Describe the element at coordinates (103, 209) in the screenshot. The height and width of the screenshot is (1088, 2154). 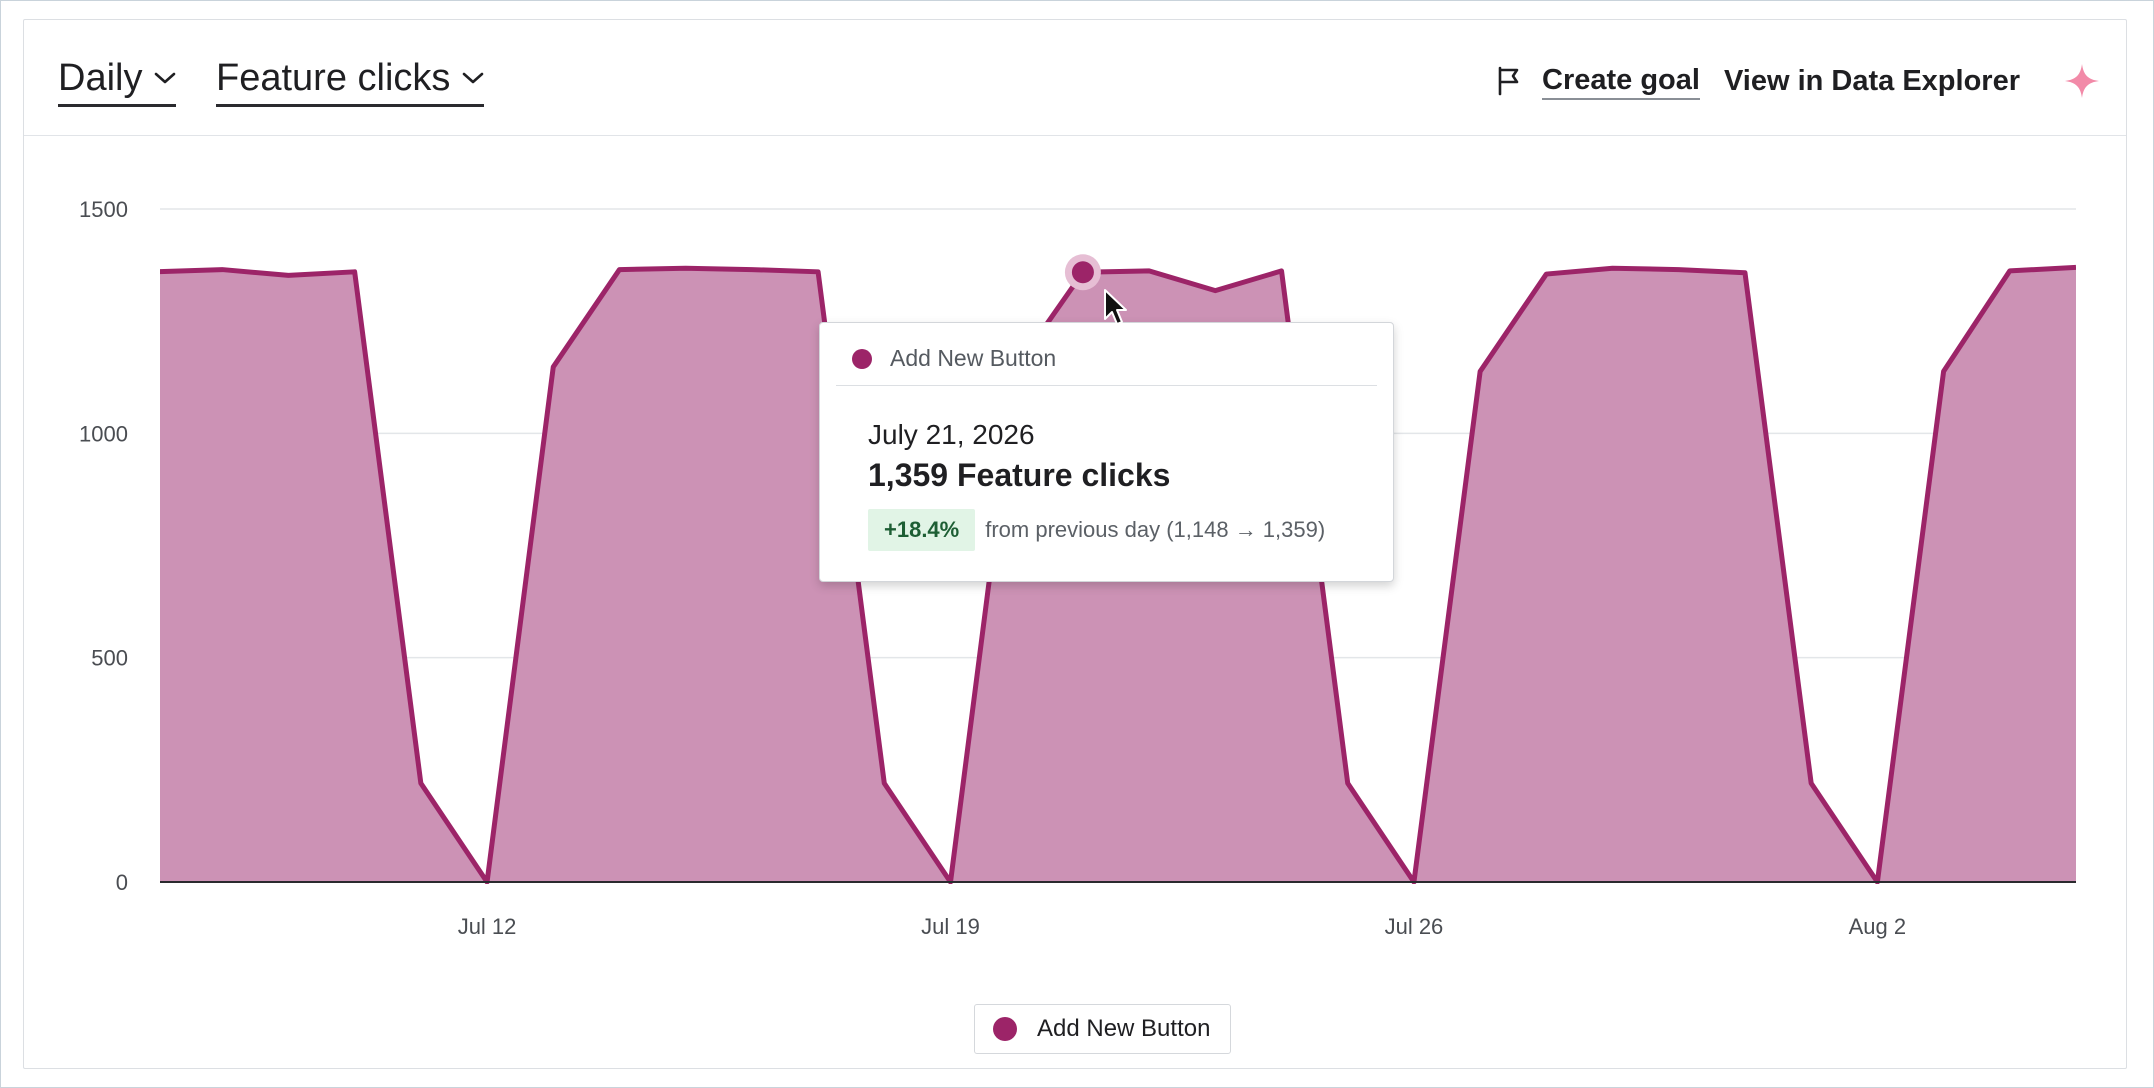
I see `y-tick-label: 1500` at that location.